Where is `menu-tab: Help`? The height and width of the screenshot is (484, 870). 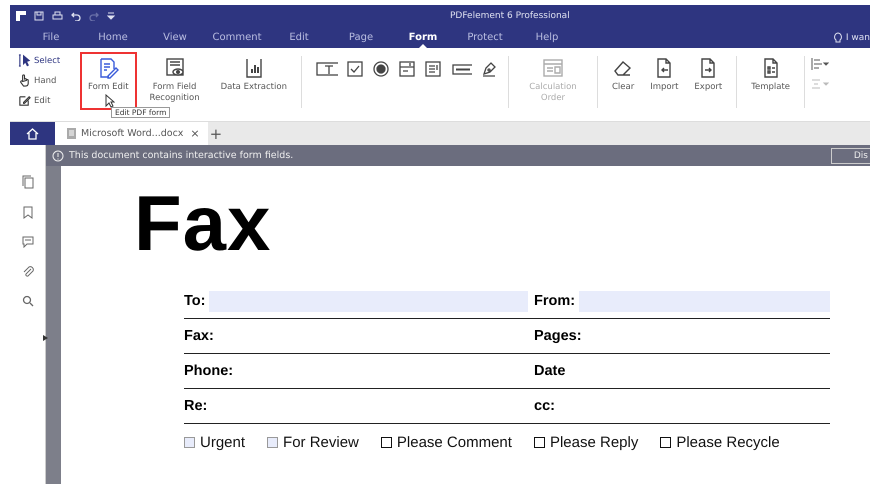 menu-tab: Help is located at coordinates (547, 37).